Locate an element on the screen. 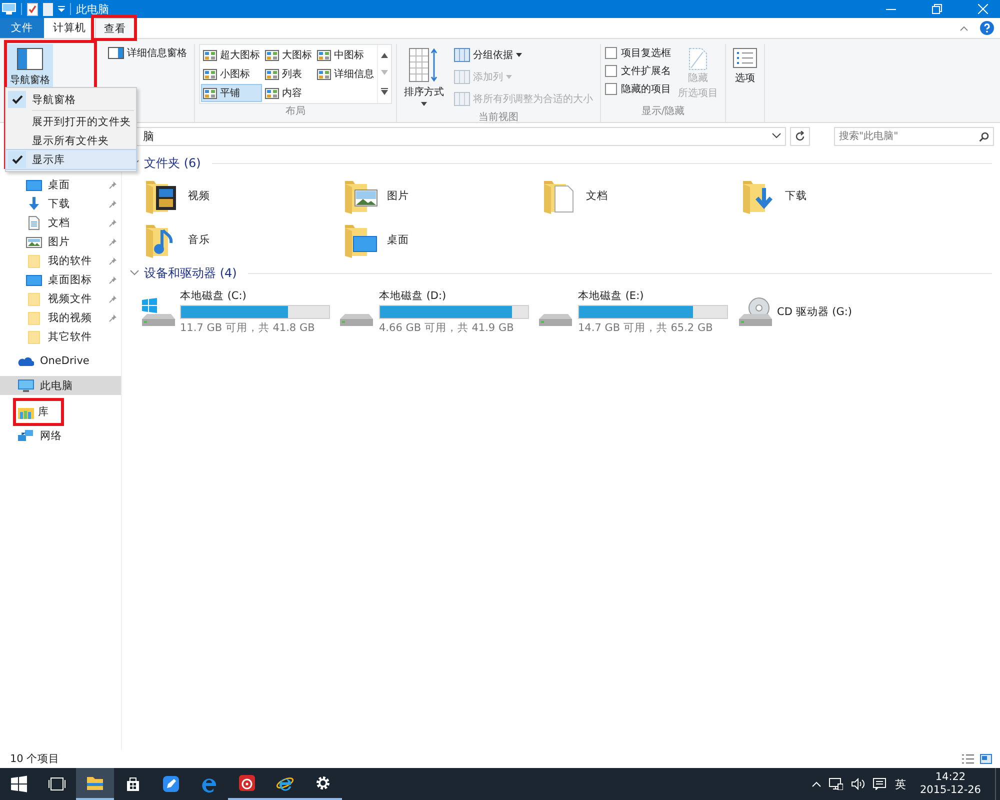  options-list-icon is located at coordinates (745, 58).